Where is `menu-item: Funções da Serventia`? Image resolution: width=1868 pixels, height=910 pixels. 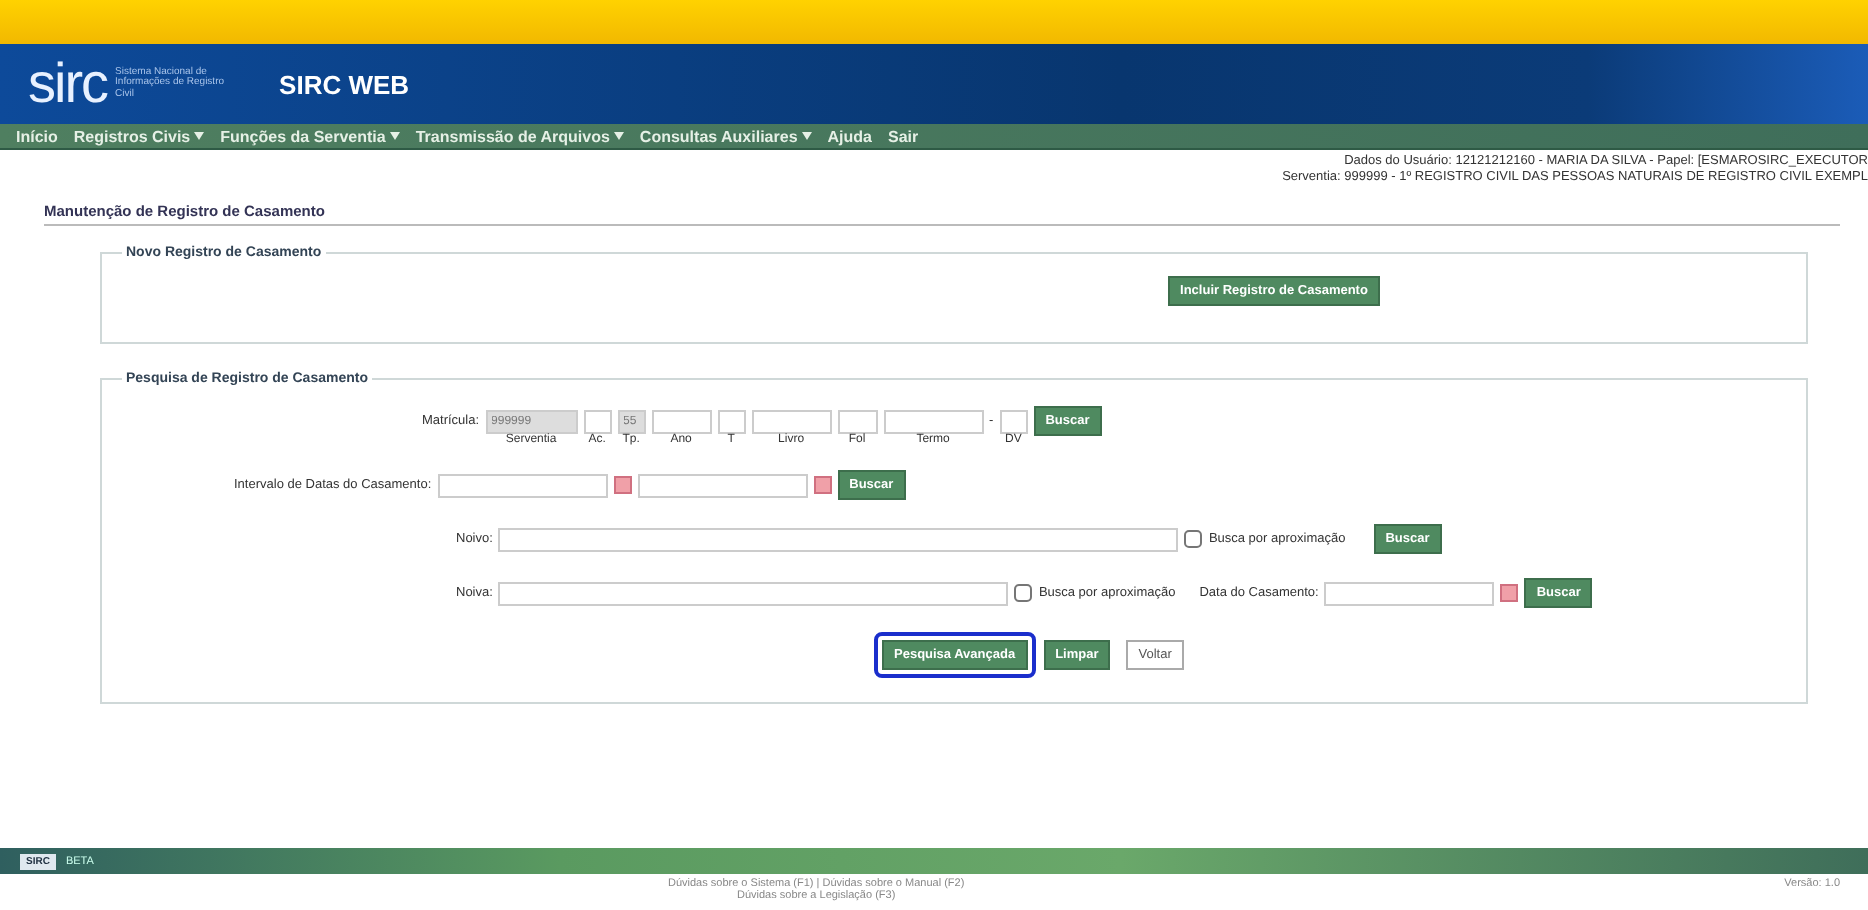
menu-item: Funções da Serventia is located at coordinates (303, 136).